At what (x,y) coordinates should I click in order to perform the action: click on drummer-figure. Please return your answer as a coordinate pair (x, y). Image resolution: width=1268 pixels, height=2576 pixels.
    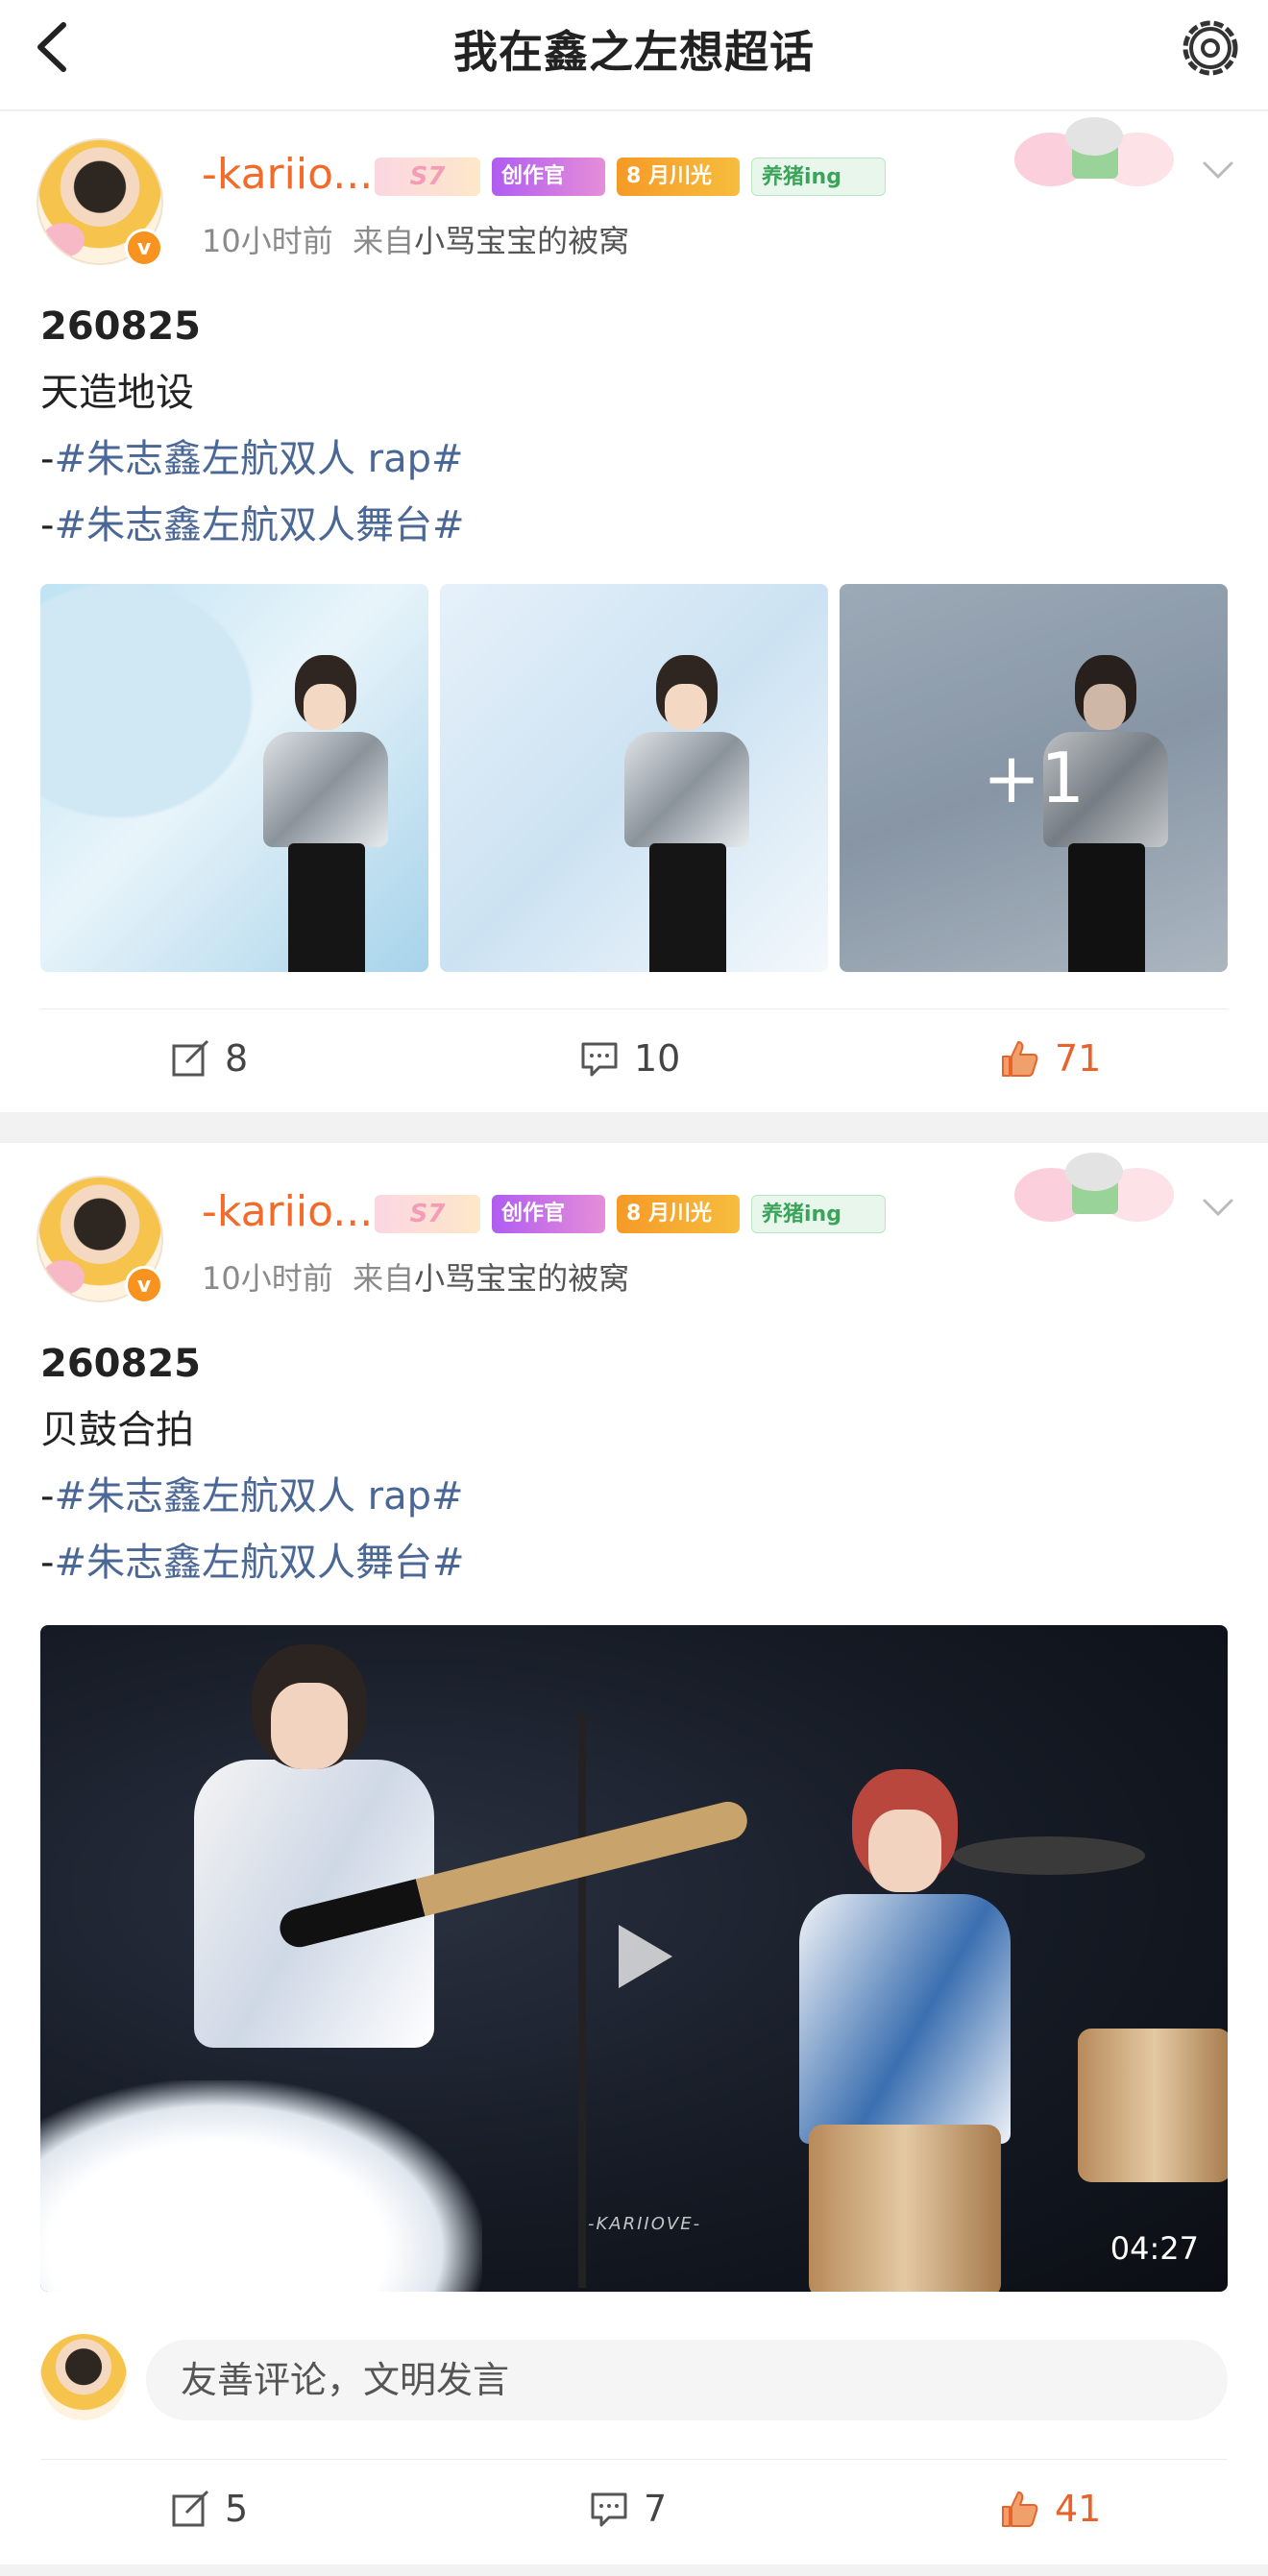
    Looking at the image, I should click on (905, 2019).